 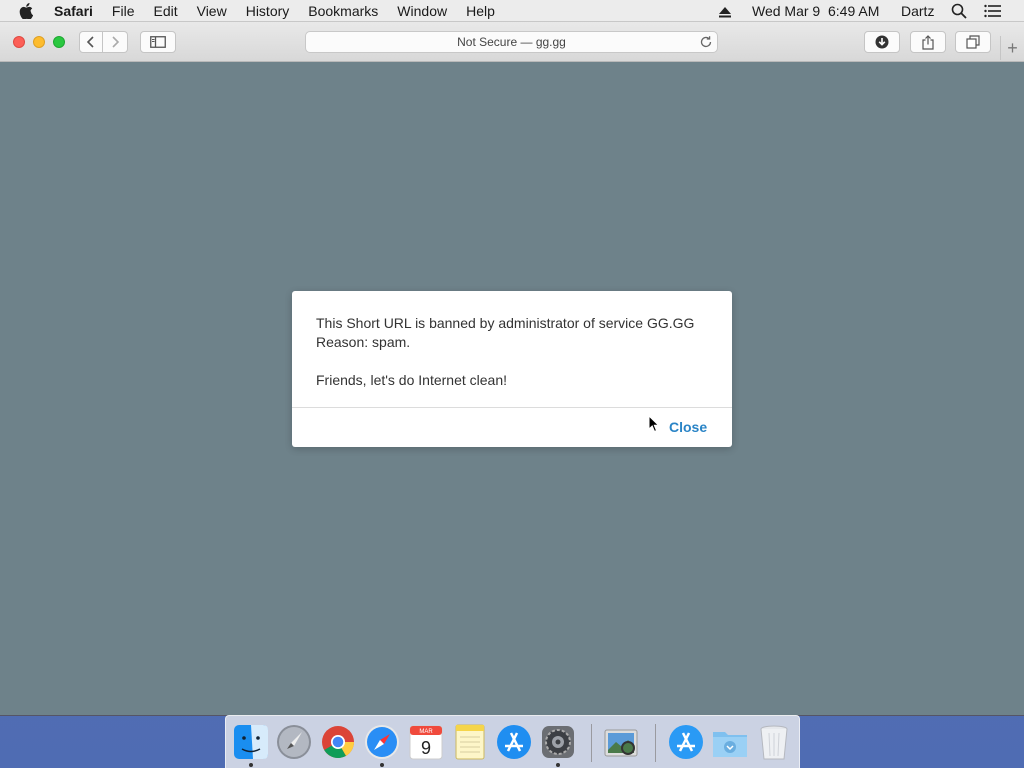 I want to click on new-tab-button: +, so click(x=1012, y=48).